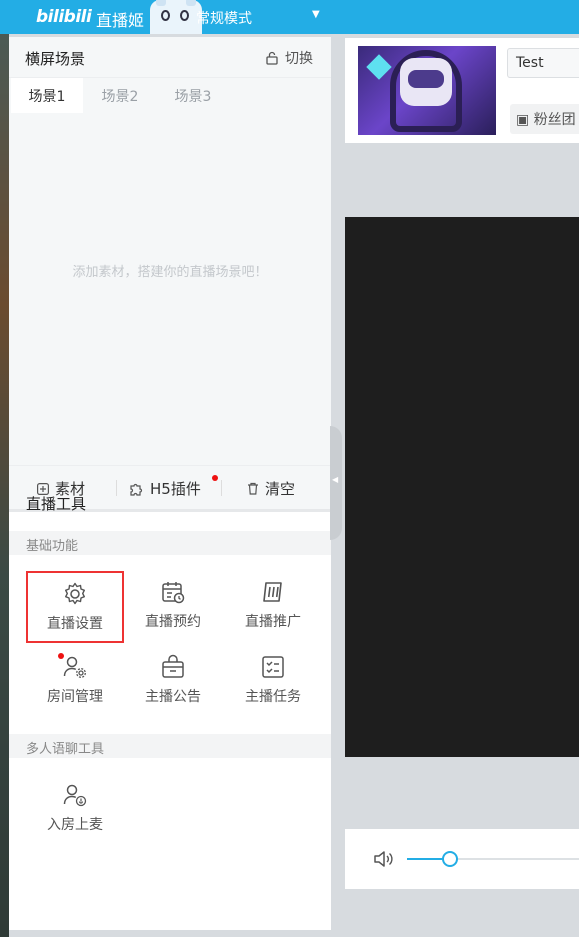  Describe the element at coordinates (64, 17) in the screenshot. I see `bilibili-logo: bilibili` at that location.